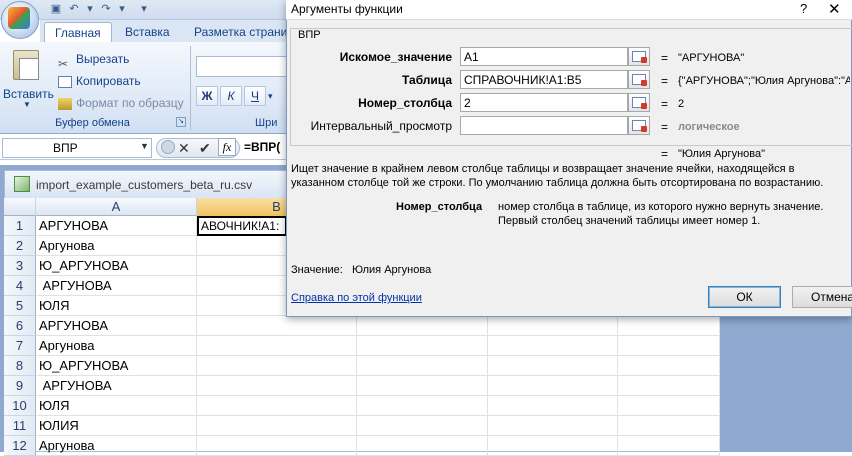  I want to click on save-icon: ▣, so click(56, 9).